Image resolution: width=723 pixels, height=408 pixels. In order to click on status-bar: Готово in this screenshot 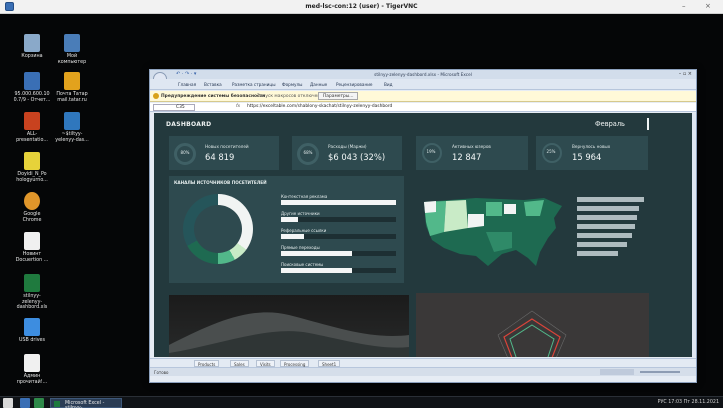, I will do `click(423, 371)`.